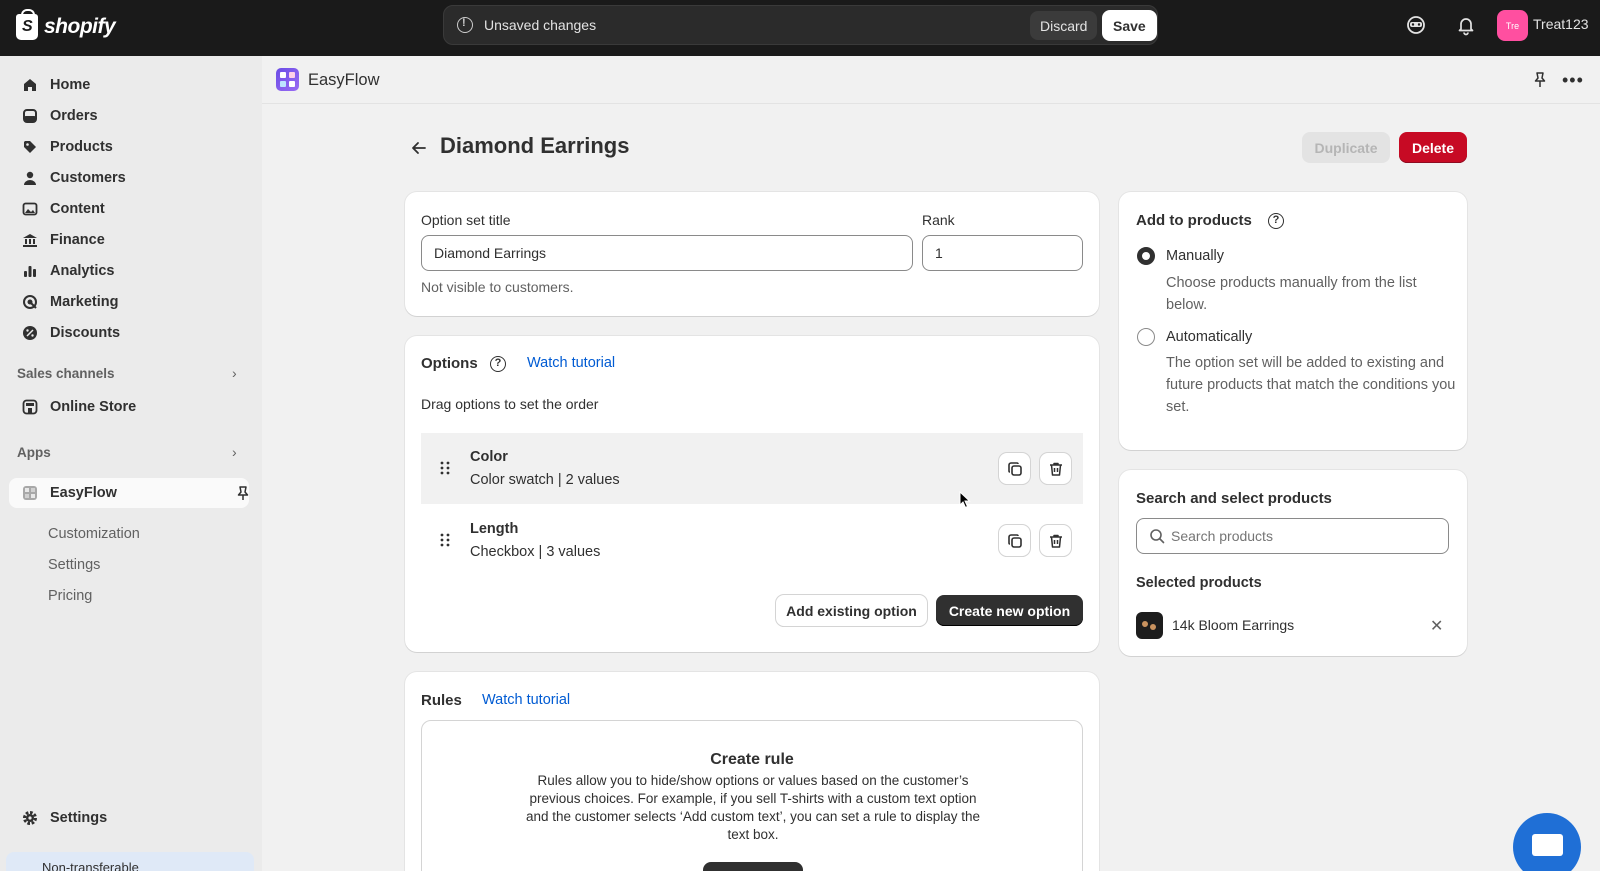 This screenshot has height=871, width=1600. I want to click on discount-icon, so click(30, 333).